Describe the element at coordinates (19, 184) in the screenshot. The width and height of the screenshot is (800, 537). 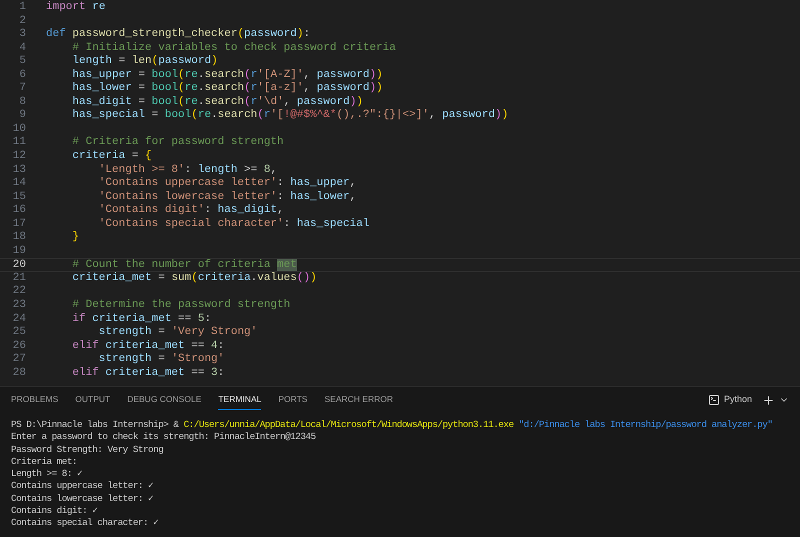
I see `line-number: 14` at that location.